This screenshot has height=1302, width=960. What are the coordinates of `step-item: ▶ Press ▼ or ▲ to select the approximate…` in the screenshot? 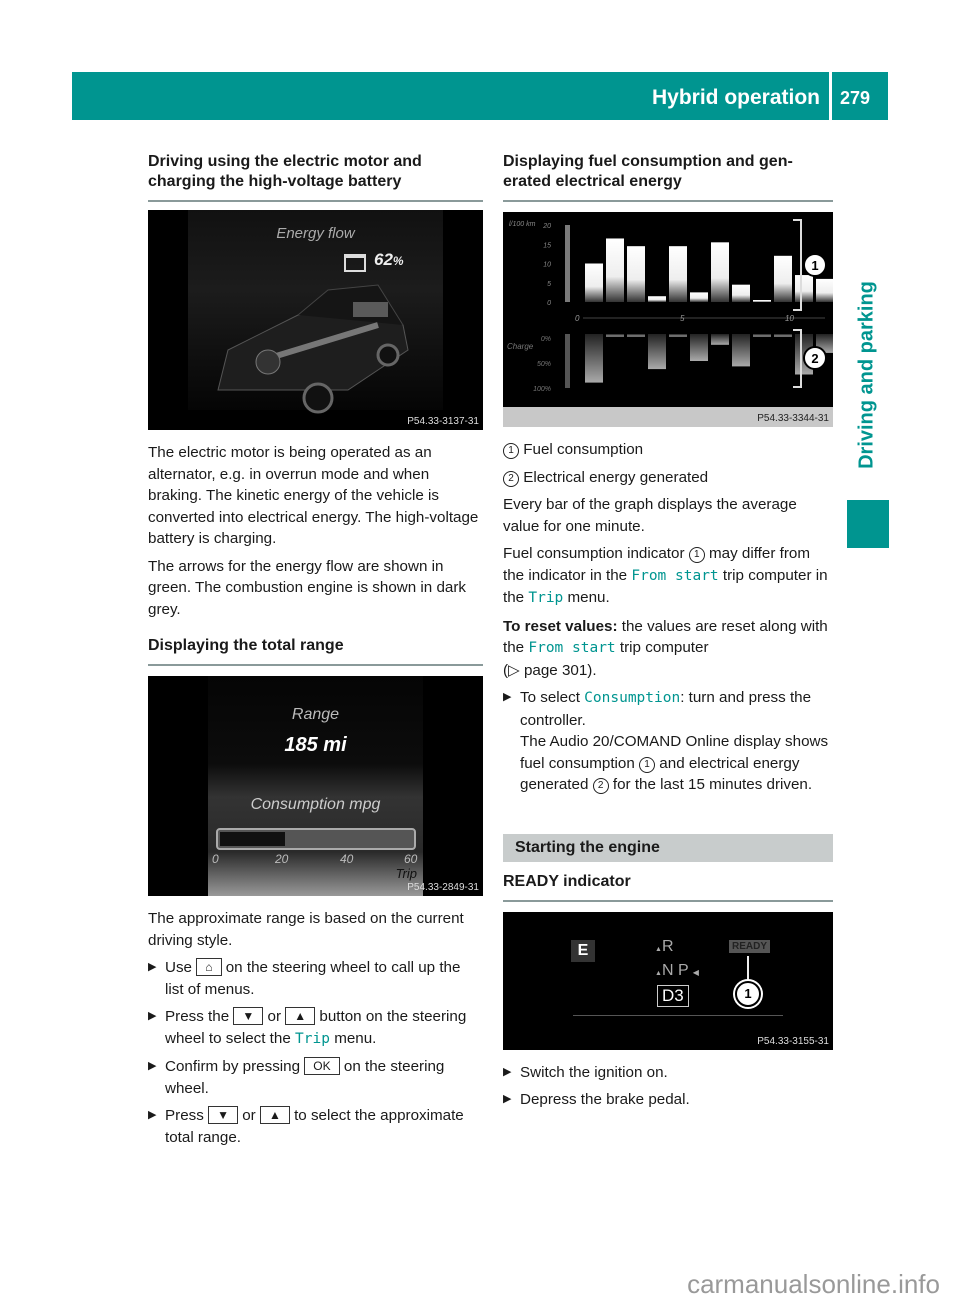 It's located at (306, 1126).